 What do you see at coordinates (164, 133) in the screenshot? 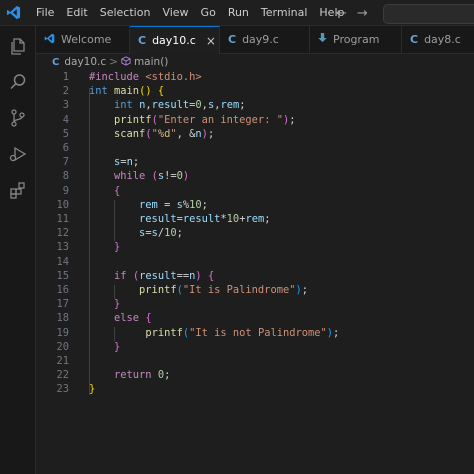
I see `code-token: %d` at bounding box center [164, 133].